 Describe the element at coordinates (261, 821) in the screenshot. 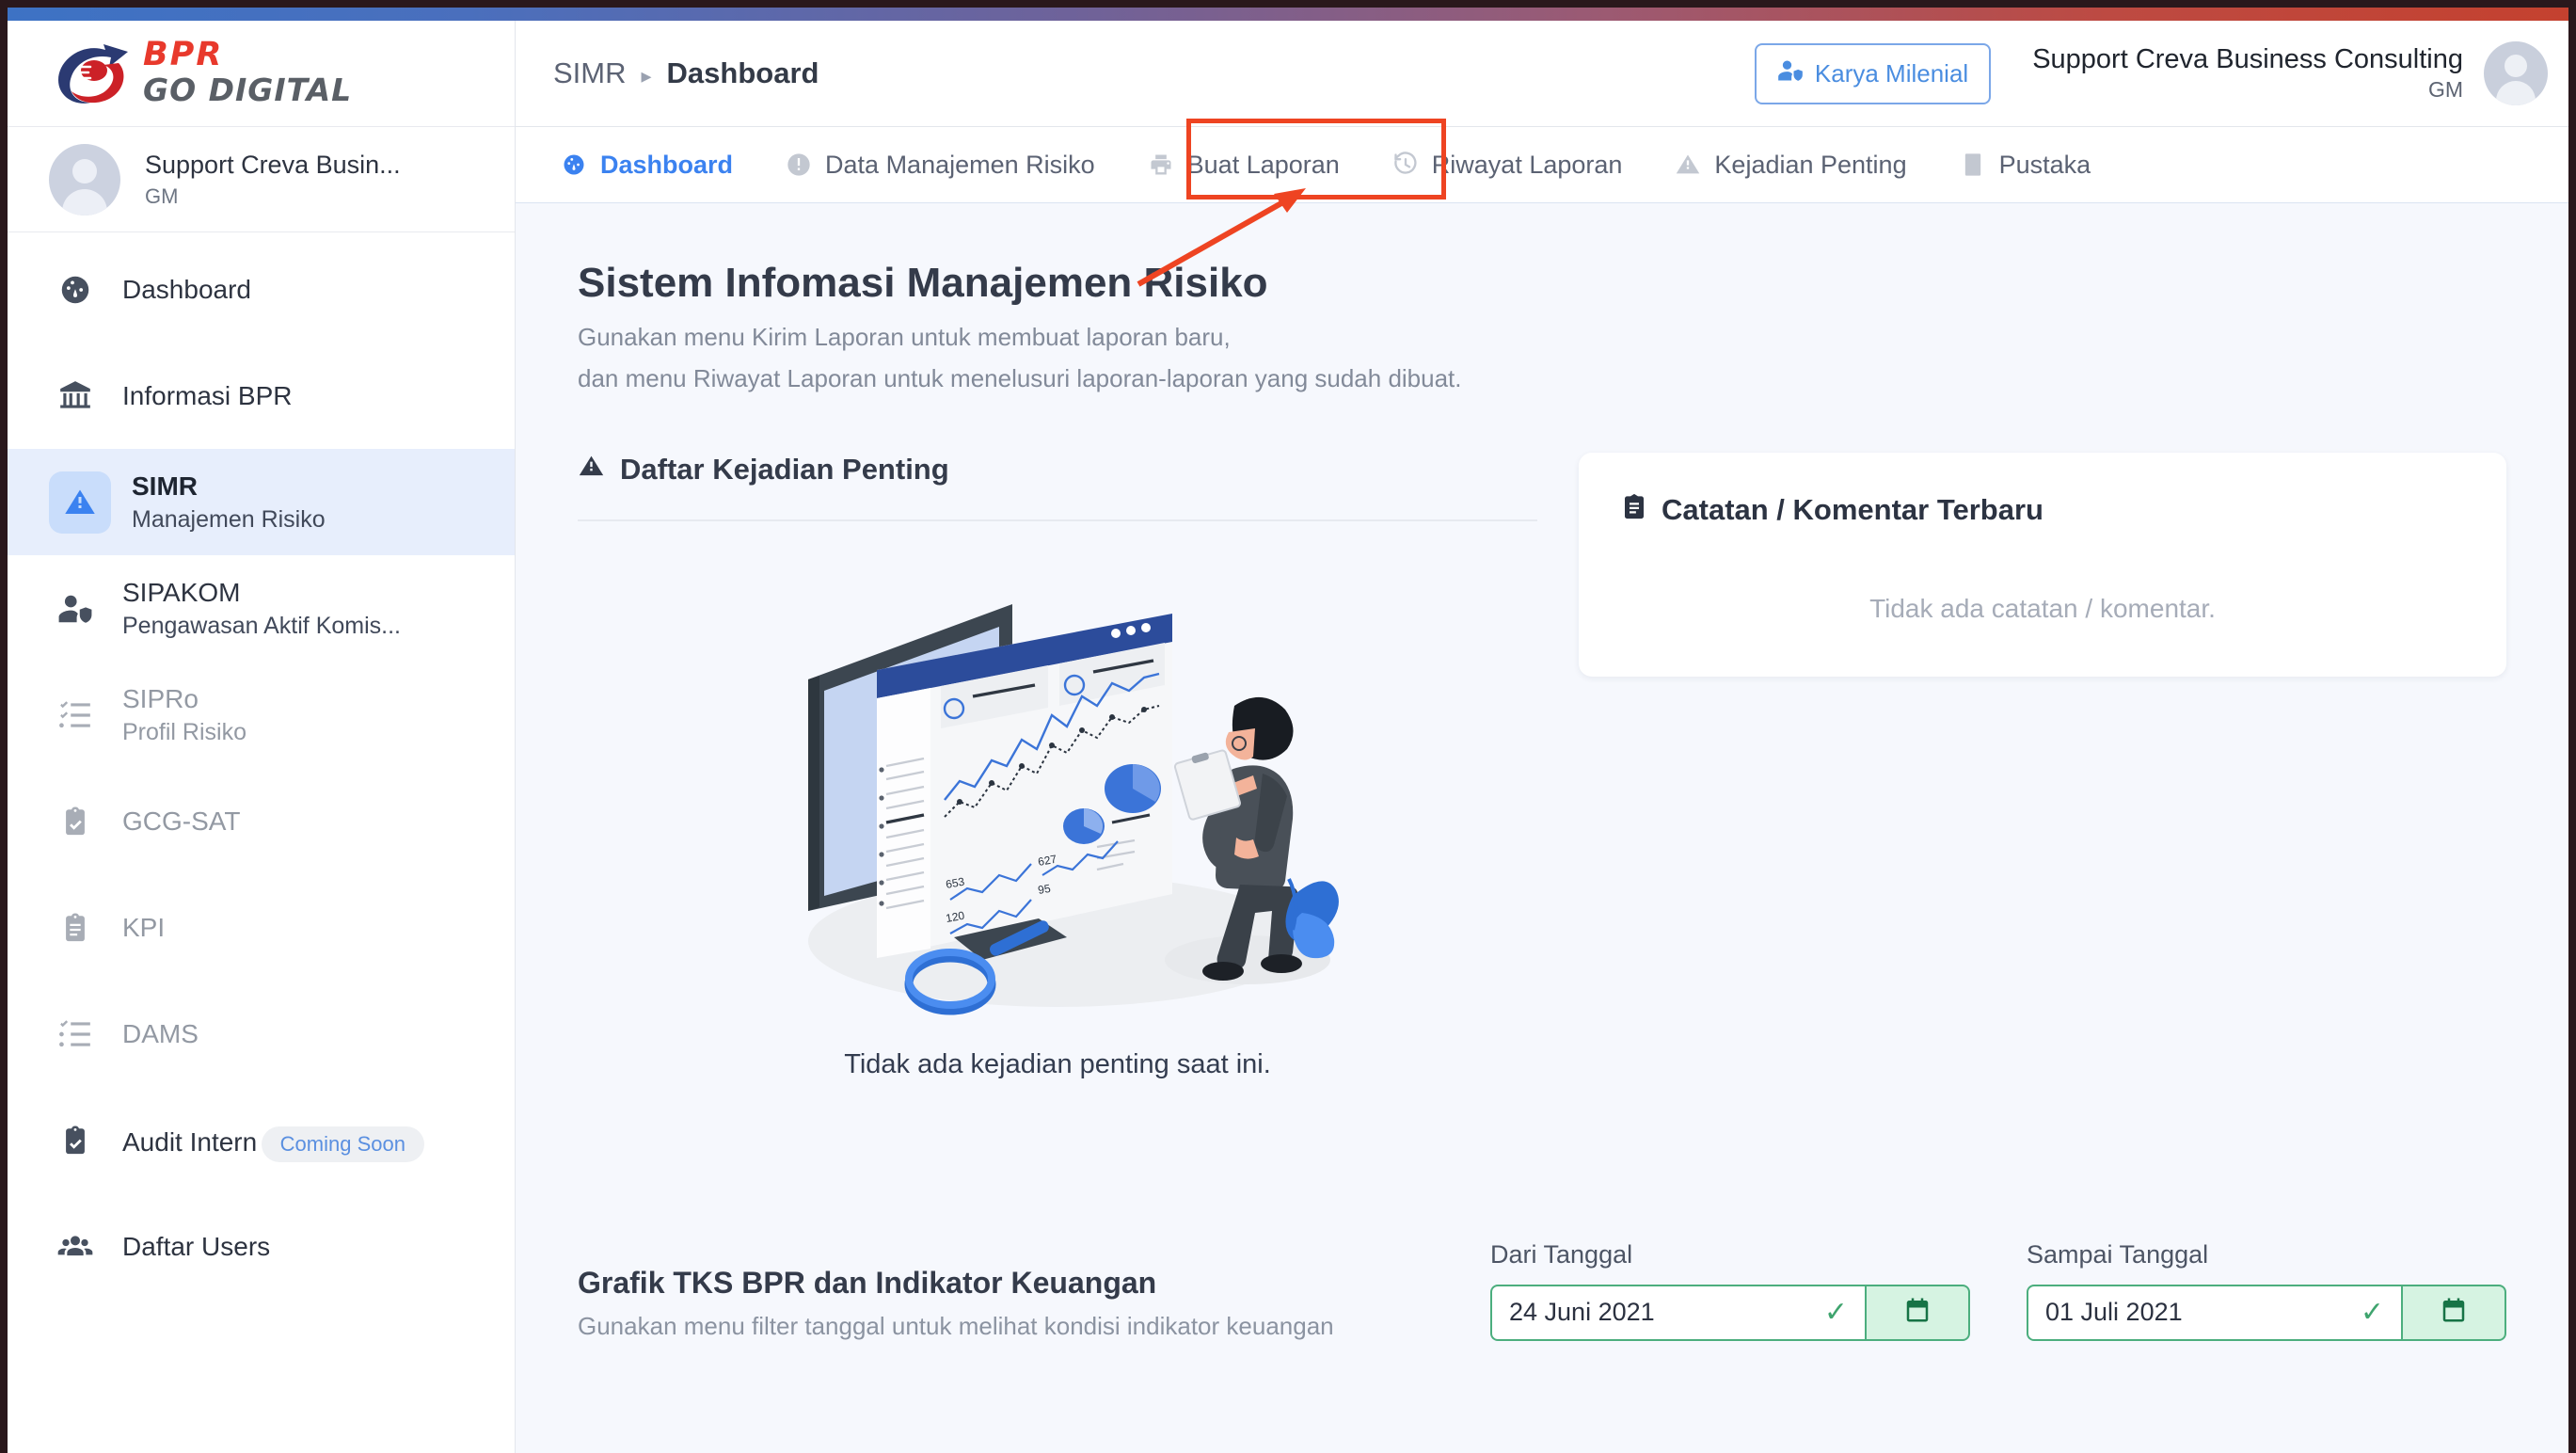

I see `sidebar-item-gcg-sat: GCG-SAT` at that location.